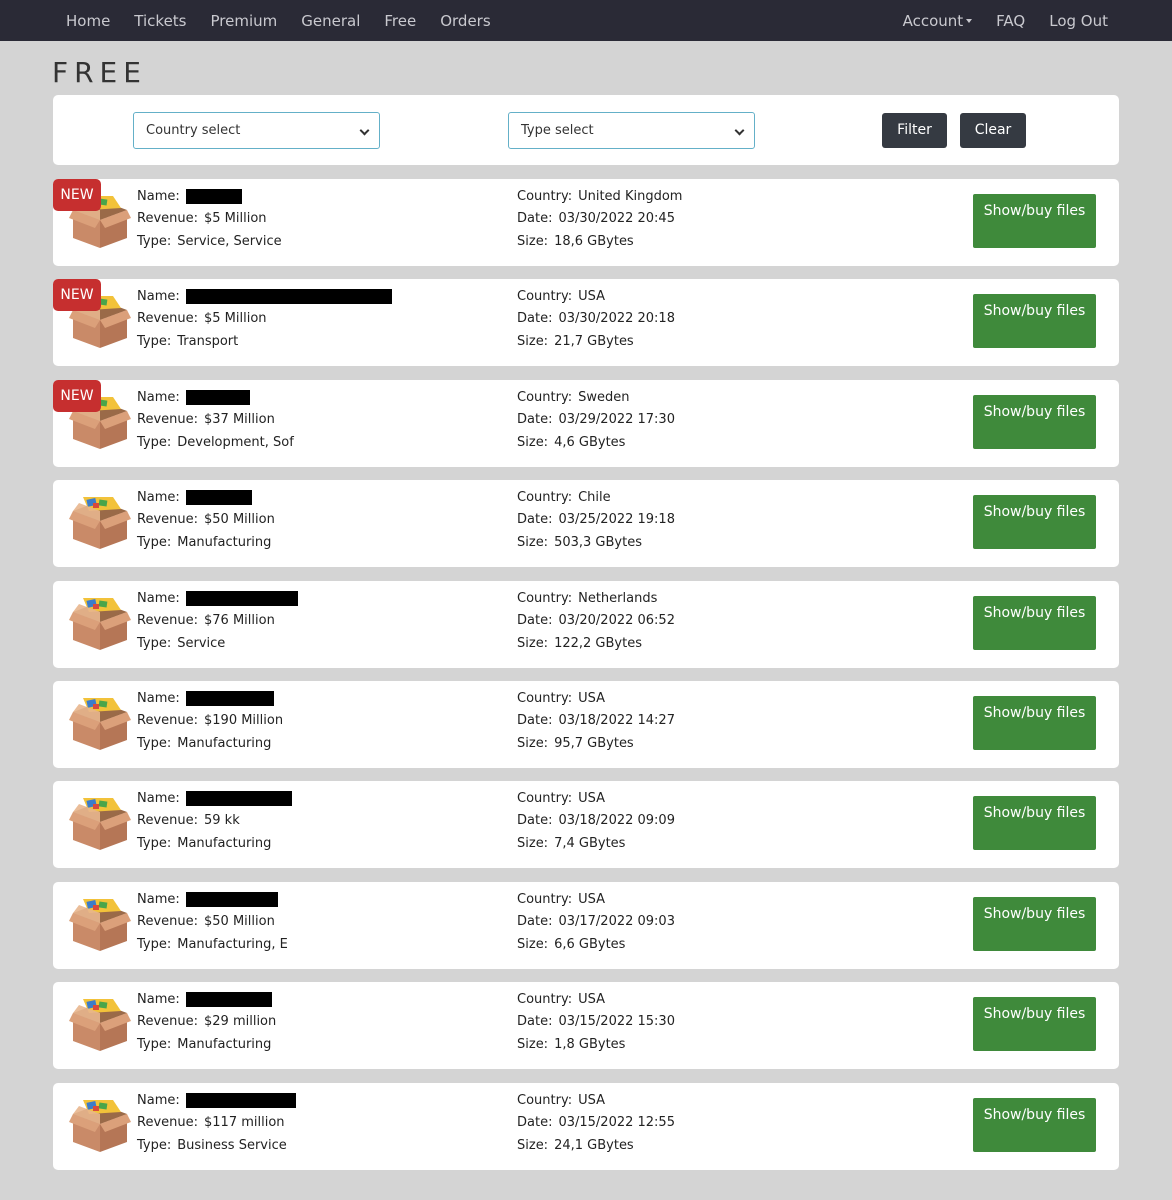  What do you see at coordinates (590, 844) in the screenshot?
I see `size-value: 7,4 GBytes` at bounding box center [590, 844].